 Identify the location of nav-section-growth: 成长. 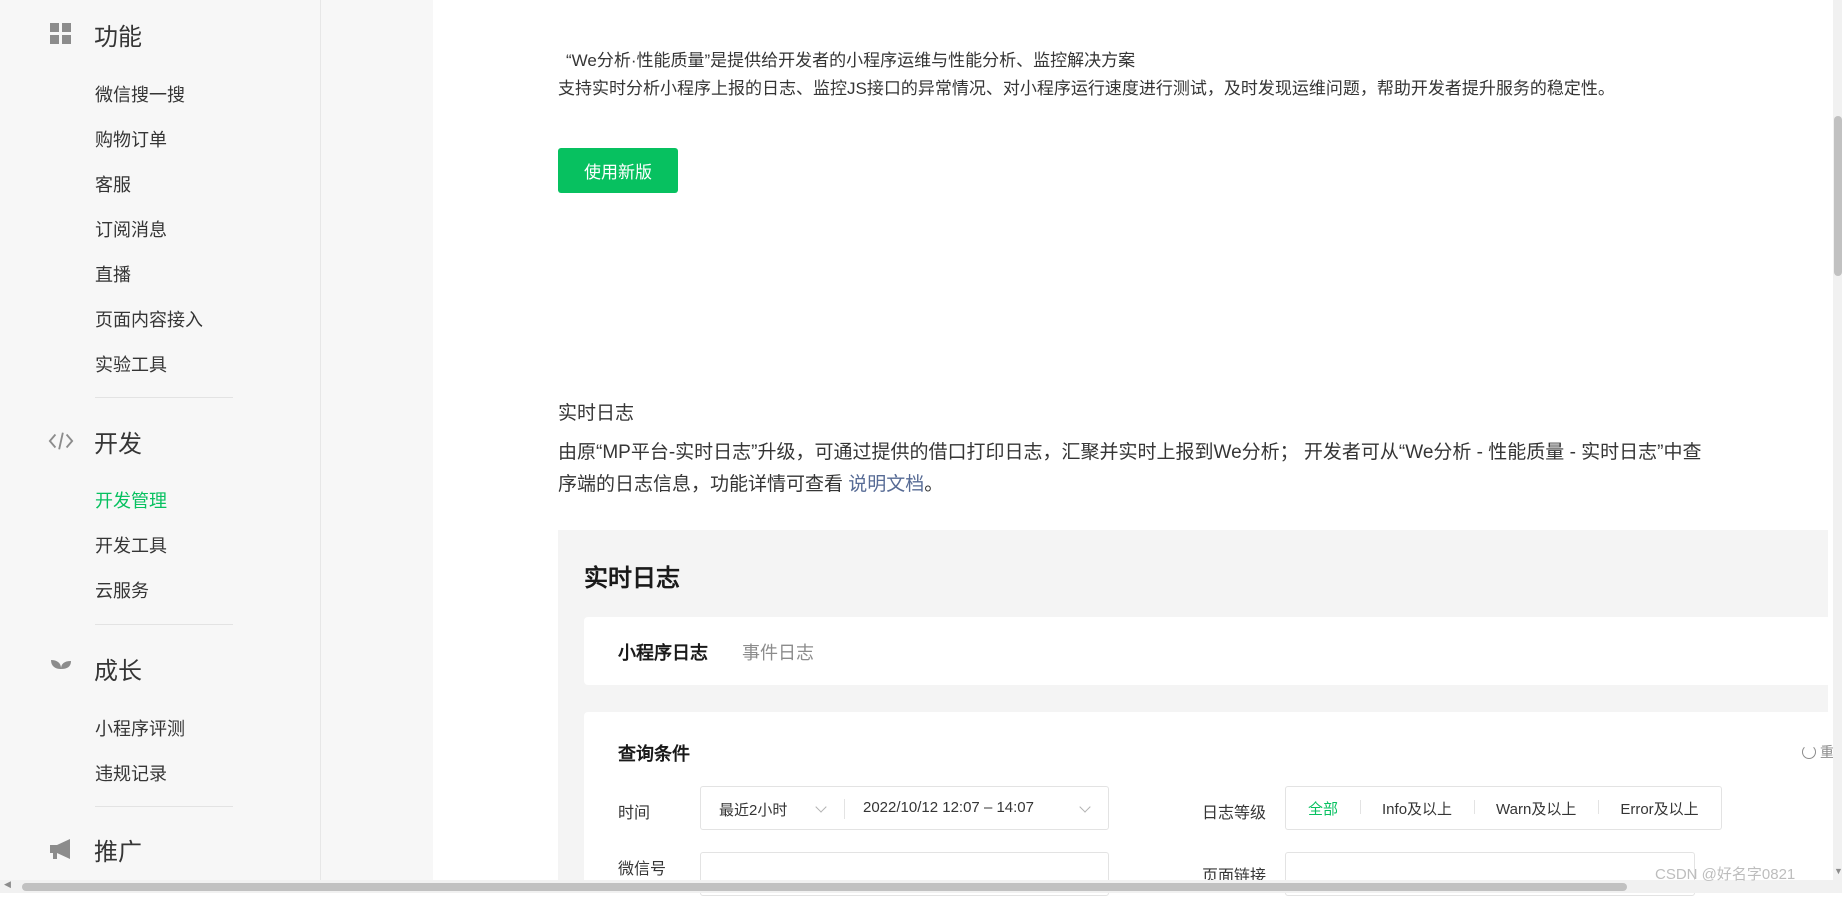
(95, 669).